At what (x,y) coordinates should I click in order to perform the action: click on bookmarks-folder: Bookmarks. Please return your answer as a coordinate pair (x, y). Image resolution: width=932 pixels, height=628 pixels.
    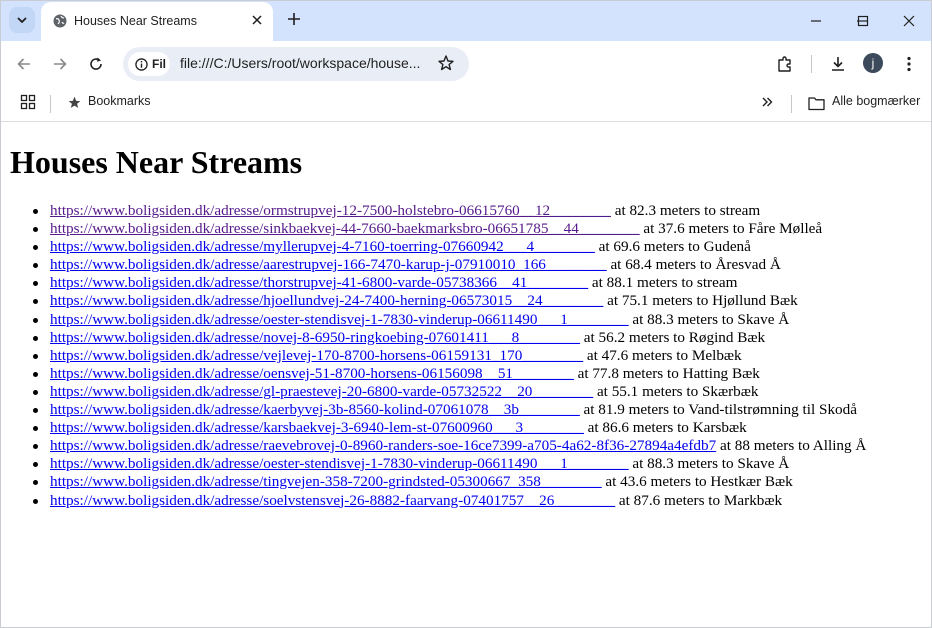
    Looking at the image, I should click on (110, 104).